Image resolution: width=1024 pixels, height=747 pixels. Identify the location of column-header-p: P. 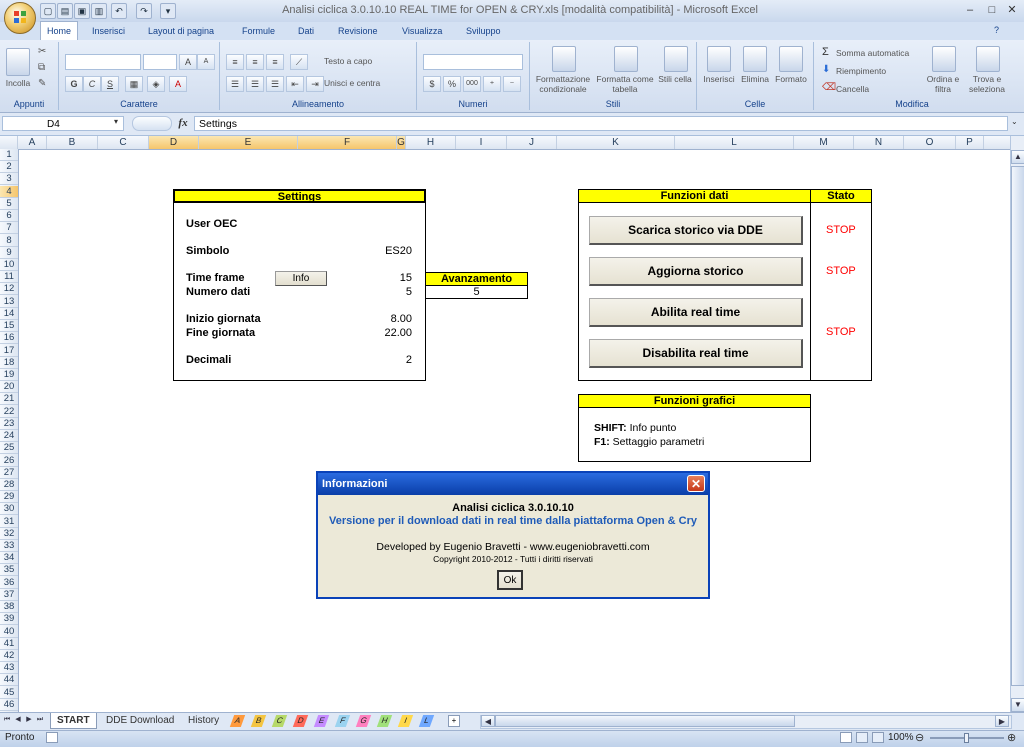
(970, 142).